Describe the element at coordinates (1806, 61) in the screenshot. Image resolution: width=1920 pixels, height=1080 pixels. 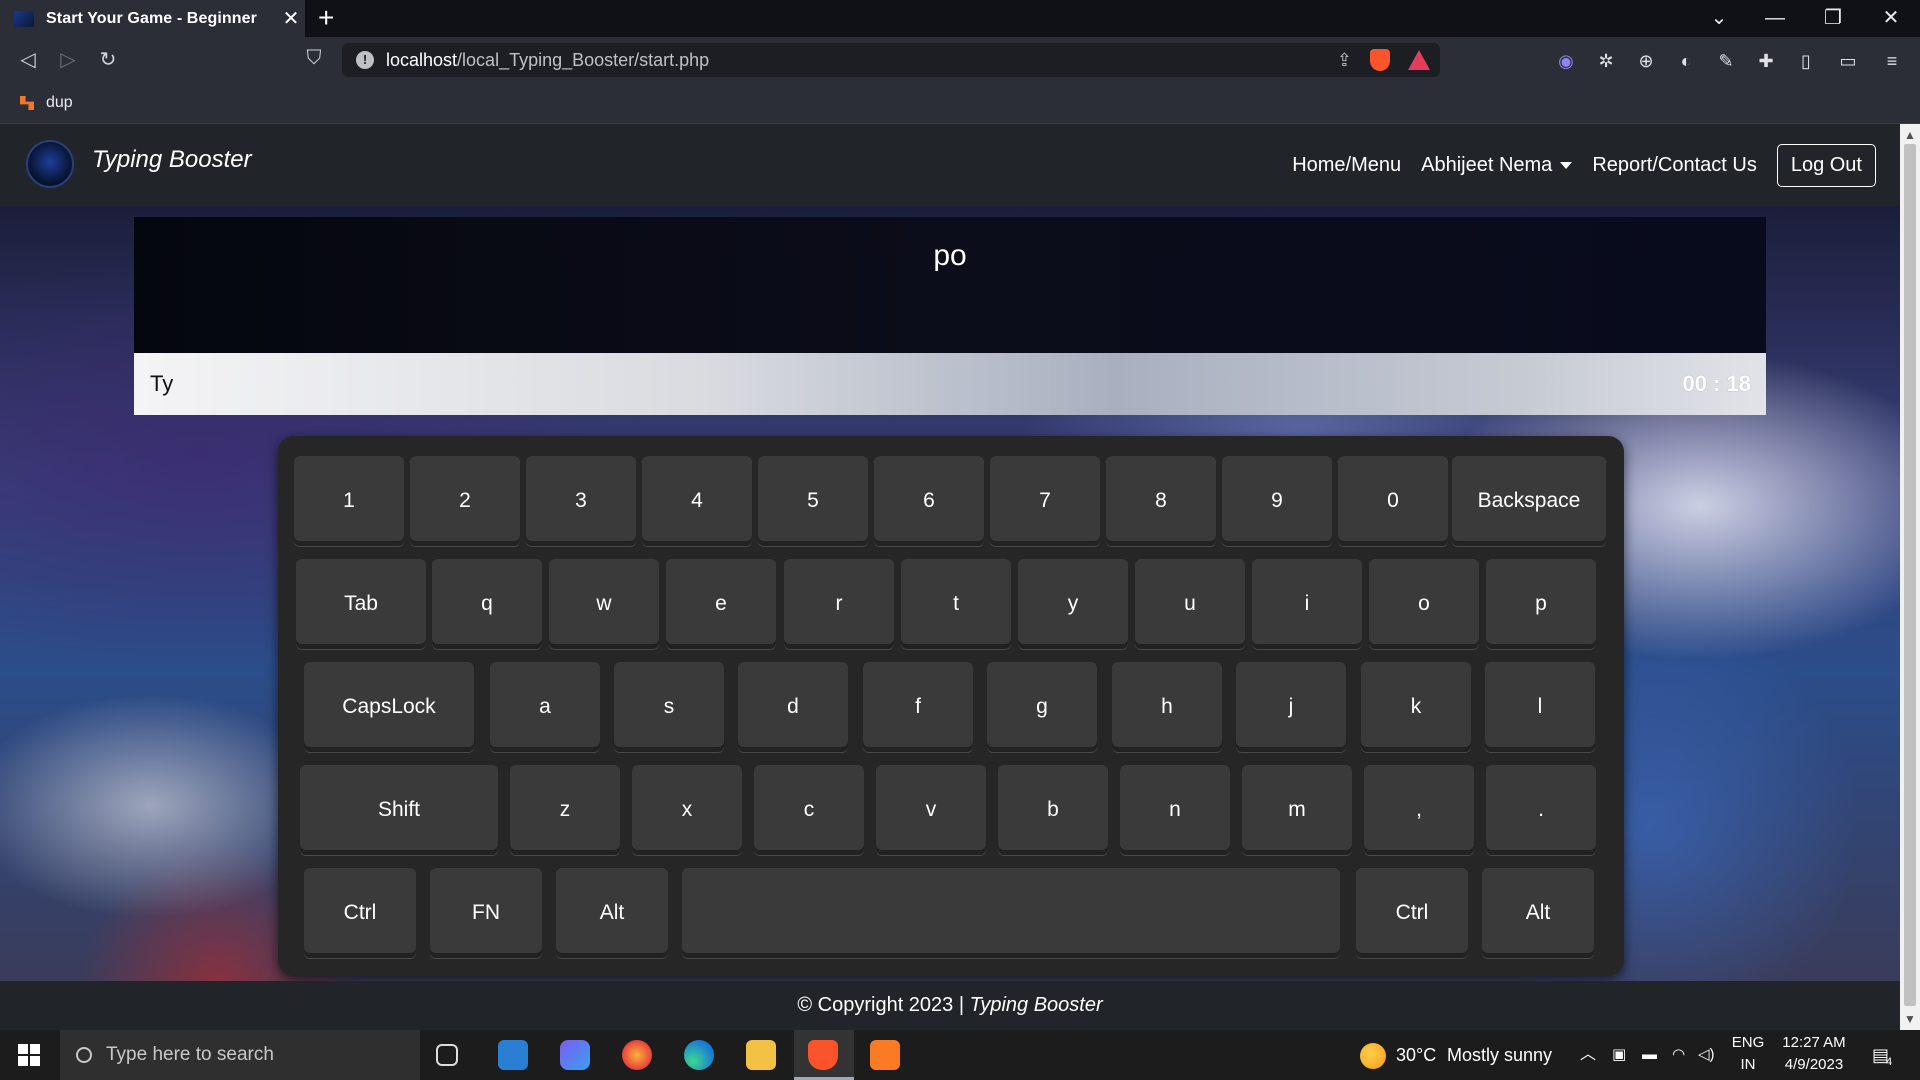
I see `sidebar-icon: ▯` at that location.